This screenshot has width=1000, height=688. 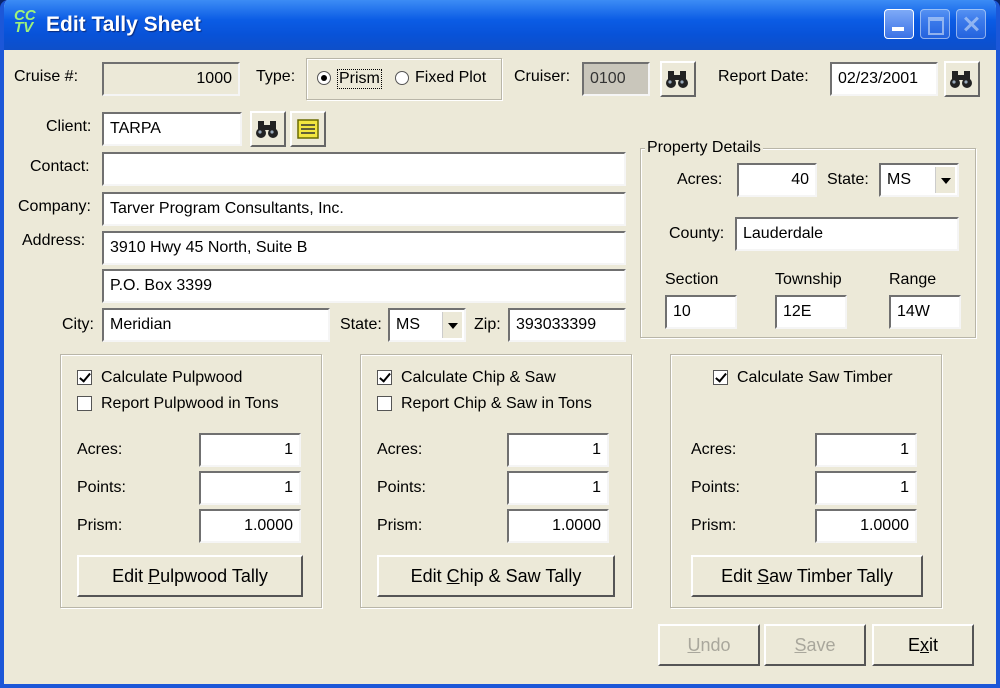 What do you see at coordinates (500, 25) in the screenshot?
I see `title-bar: CC TV Edit Tally Sheet` at bounding box center [500, 25].